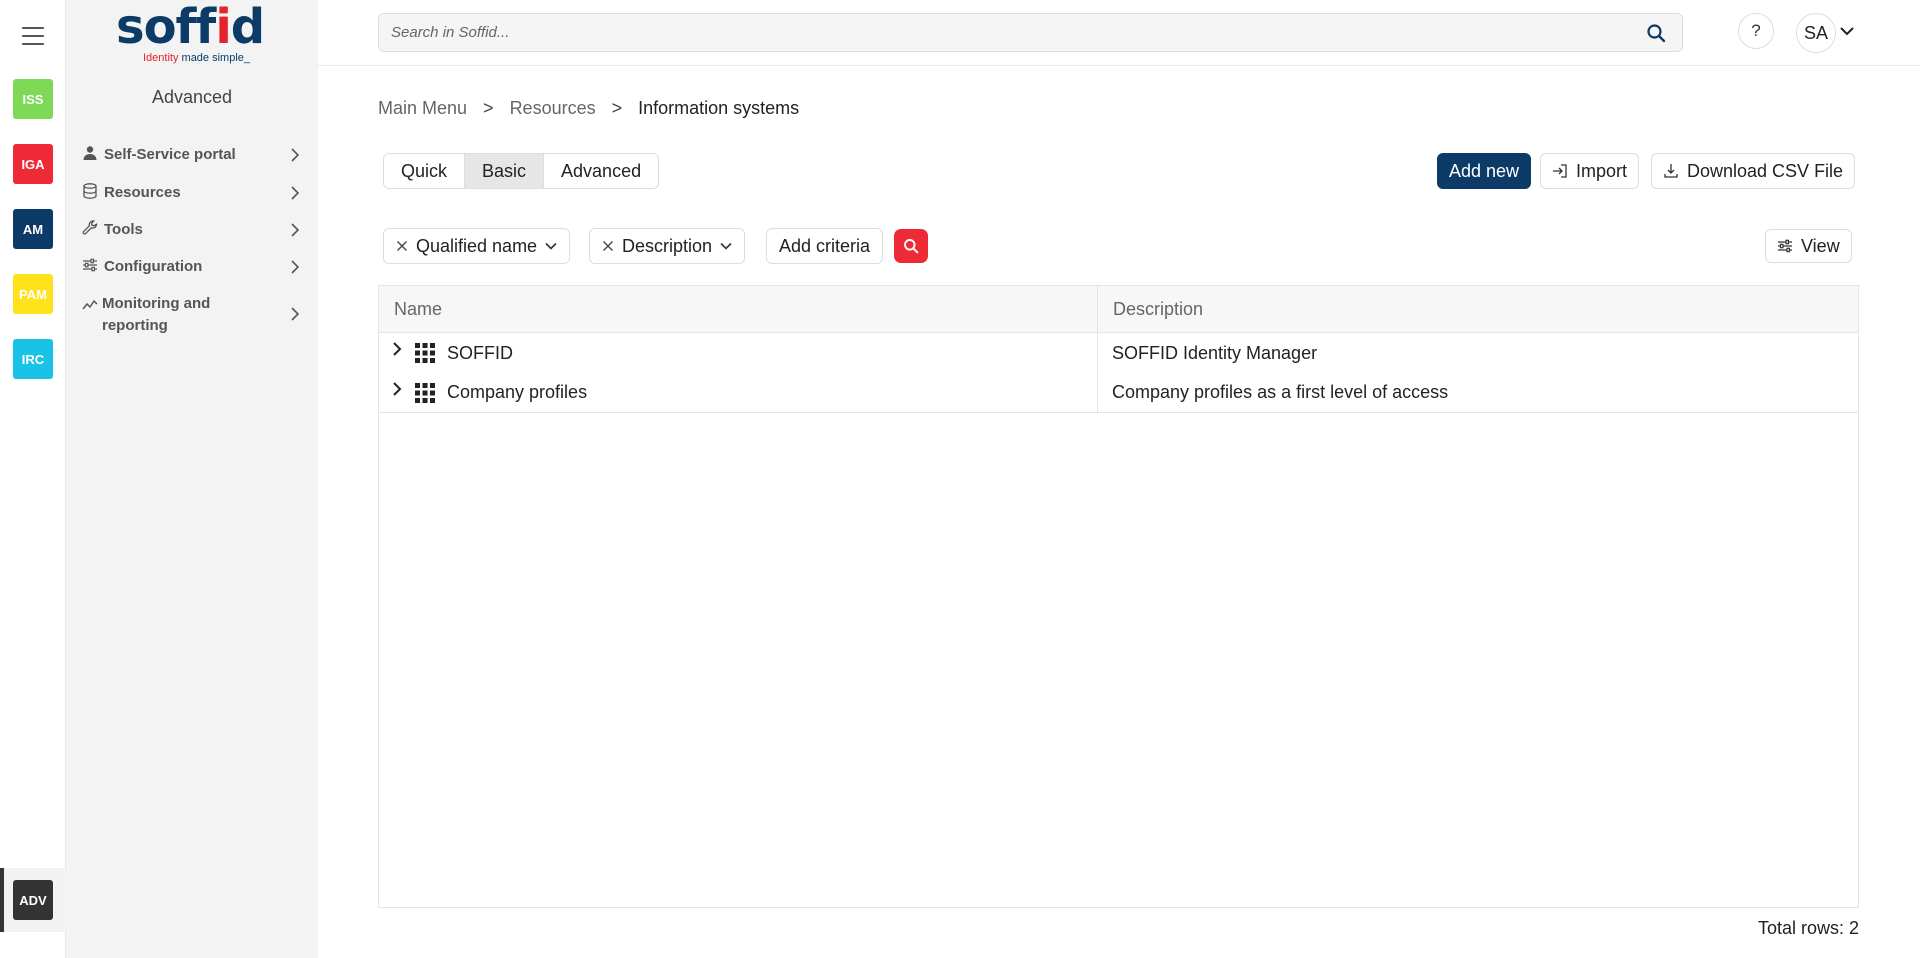 This screenshot has height=958, width=1920. I want to click on add-criteria-button: Add criteria, so click(825, 246).